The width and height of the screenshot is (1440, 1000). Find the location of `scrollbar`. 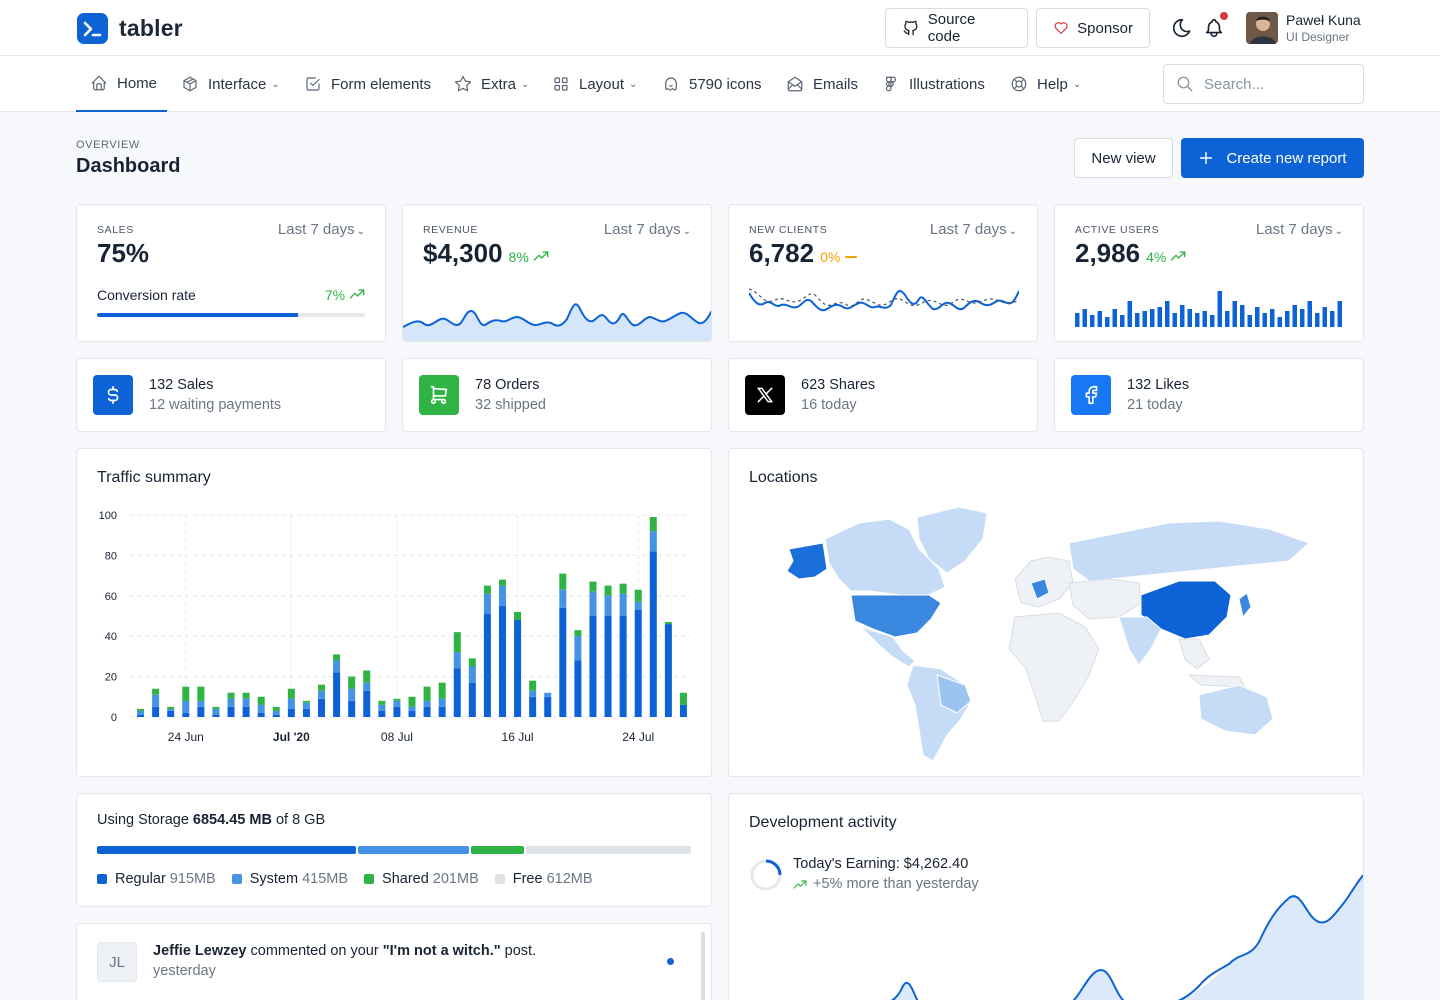

scrollbar is located at coordinates (703, 966).